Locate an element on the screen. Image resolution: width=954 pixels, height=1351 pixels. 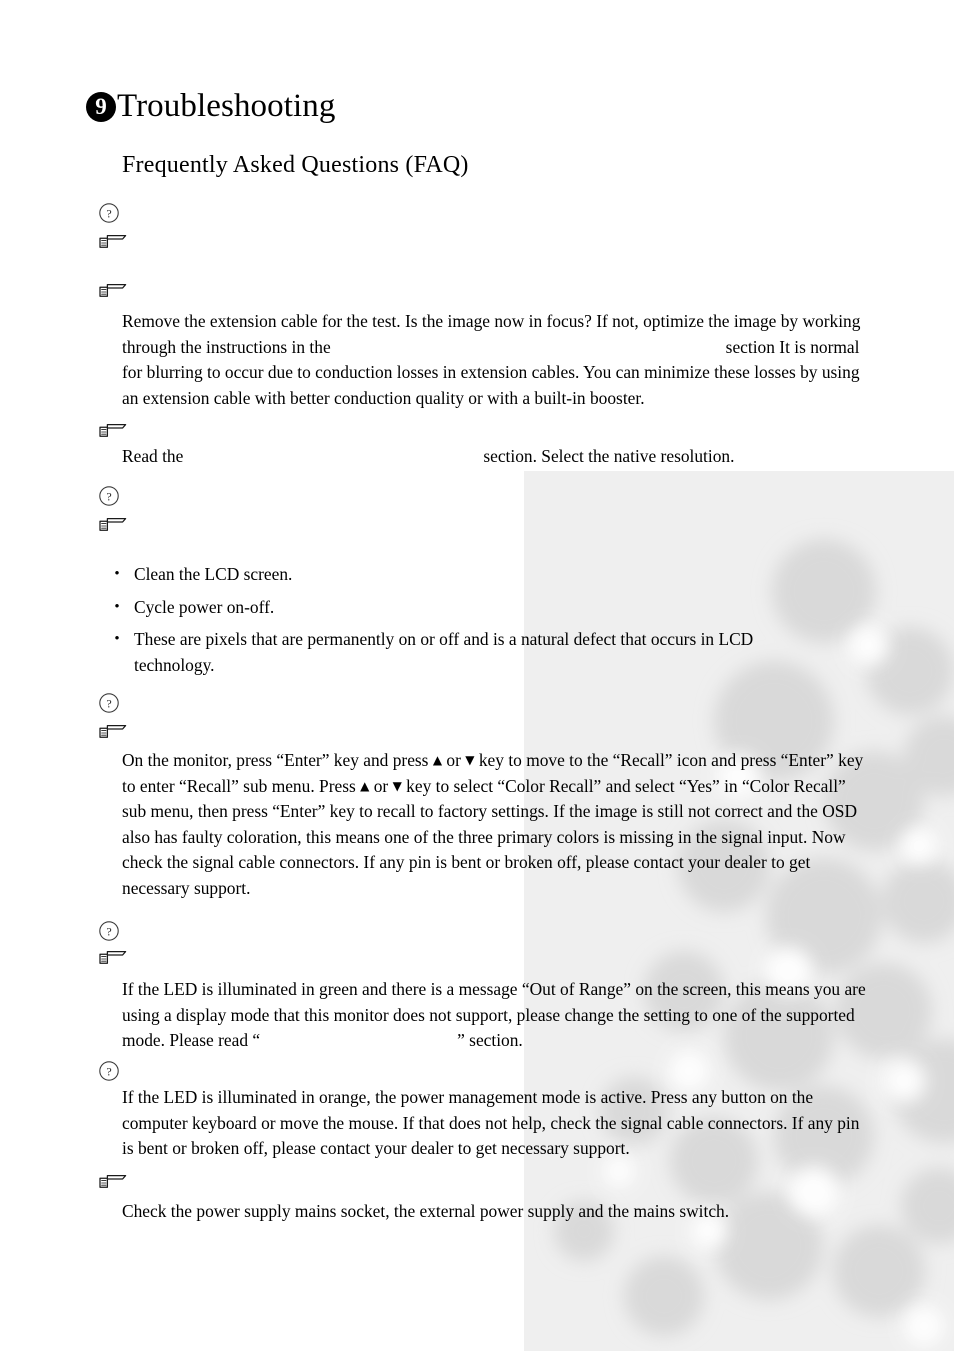
section-title: Frequently Asked Questions (FAQ) is located at coordinates (295, 165).